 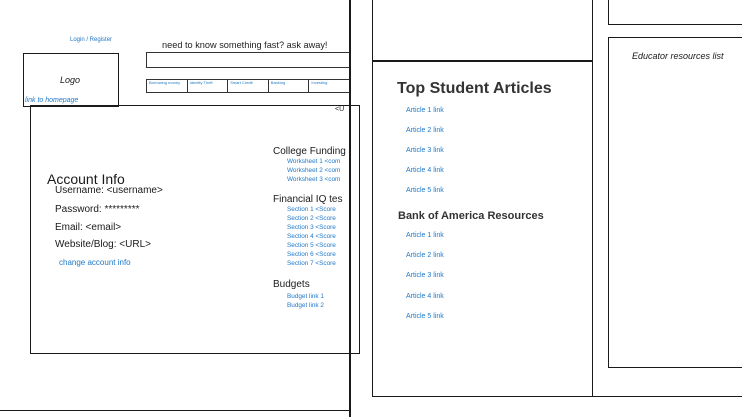 I want to click on login-register-link: Login / Register, so click(x=91, y=40).